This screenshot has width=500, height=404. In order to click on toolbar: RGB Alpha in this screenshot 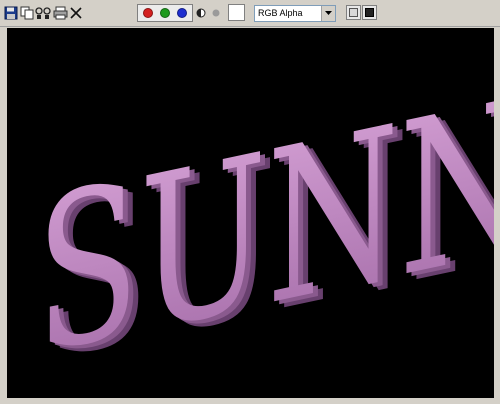, I will do `click(250, 13)`.